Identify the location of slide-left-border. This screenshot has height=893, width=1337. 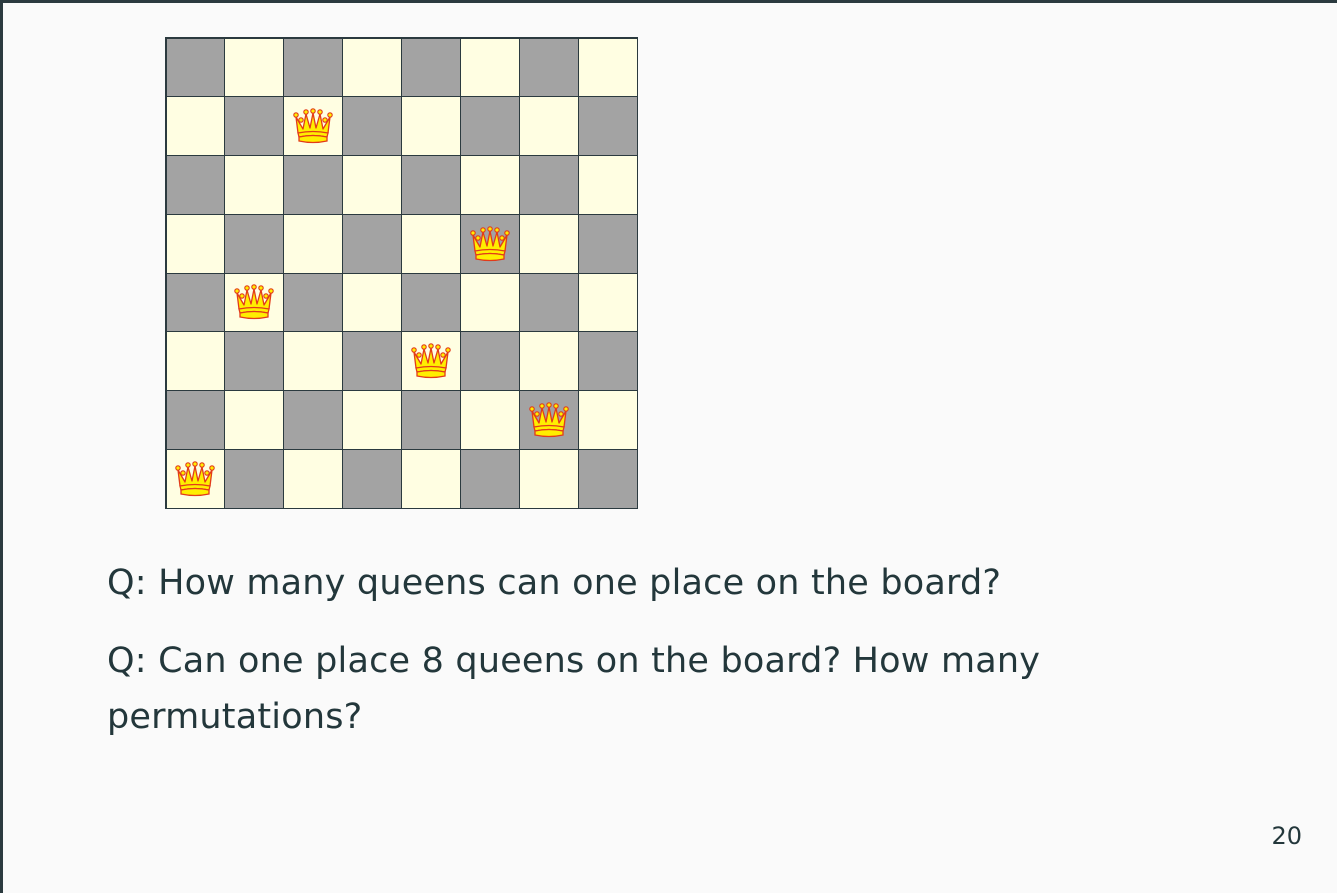
(1, 446).